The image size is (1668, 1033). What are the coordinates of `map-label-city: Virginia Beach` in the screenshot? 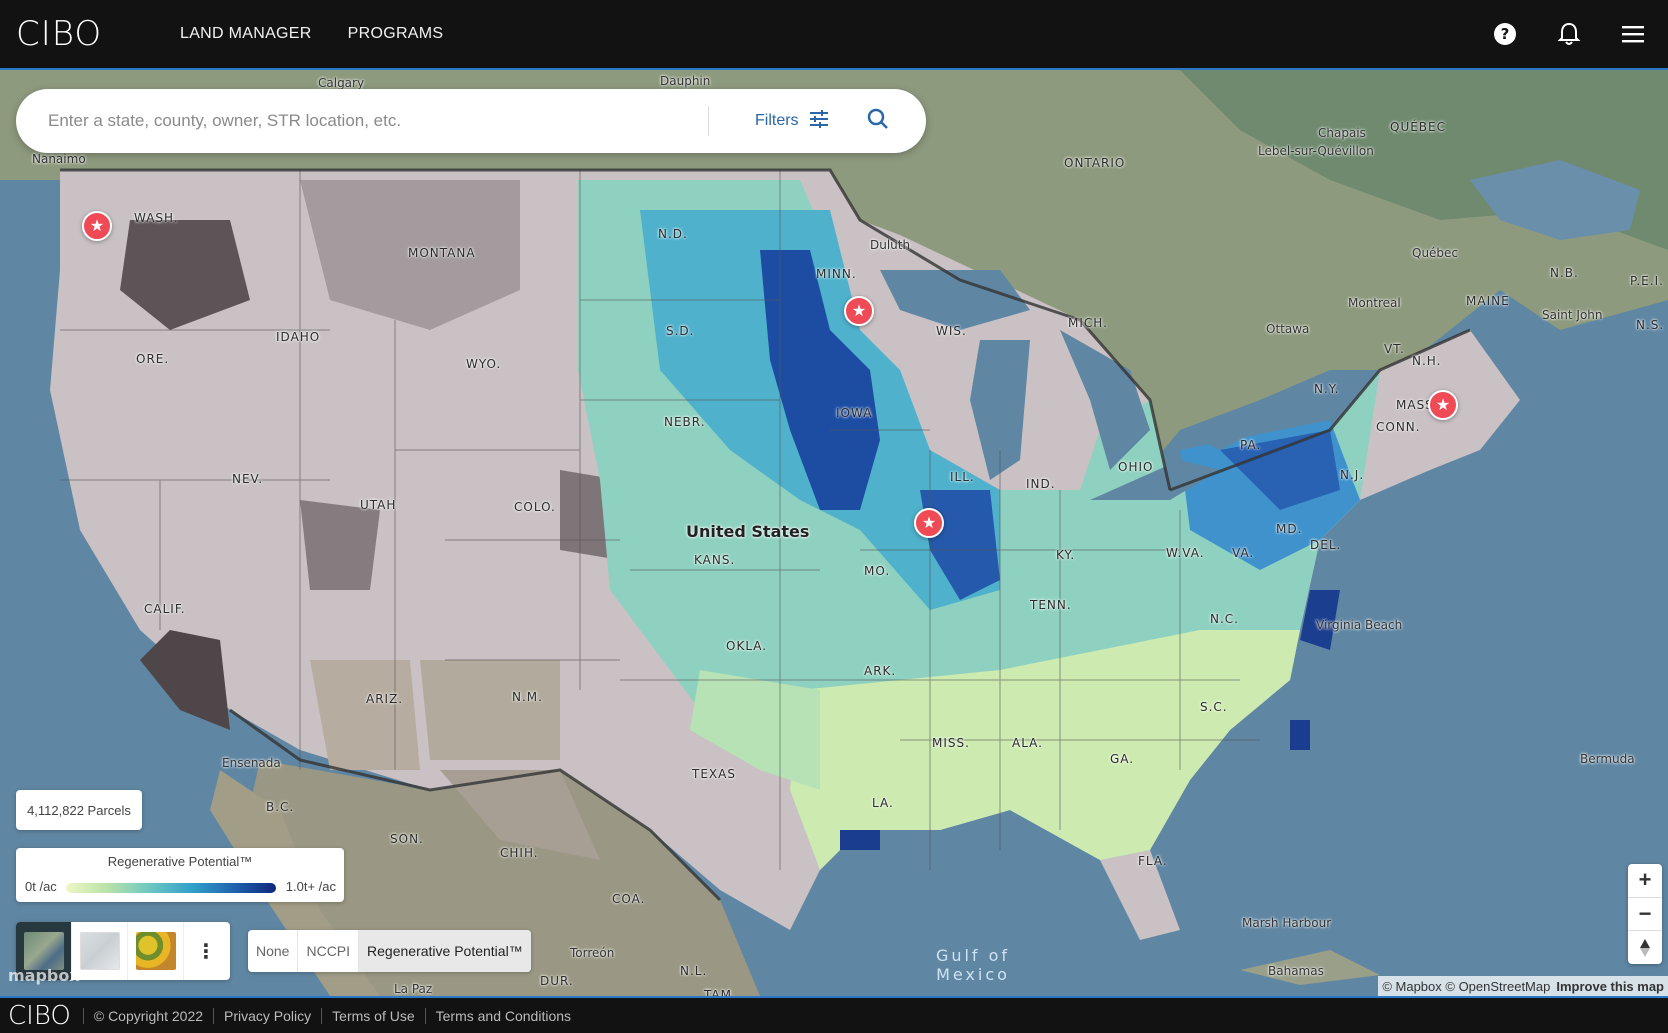 It's located at (1359, 625).